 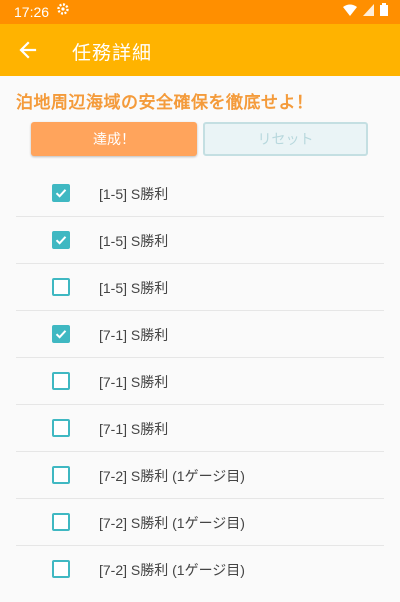 I want to click on page-title: 任務詳細, so click(x=112, y=53).